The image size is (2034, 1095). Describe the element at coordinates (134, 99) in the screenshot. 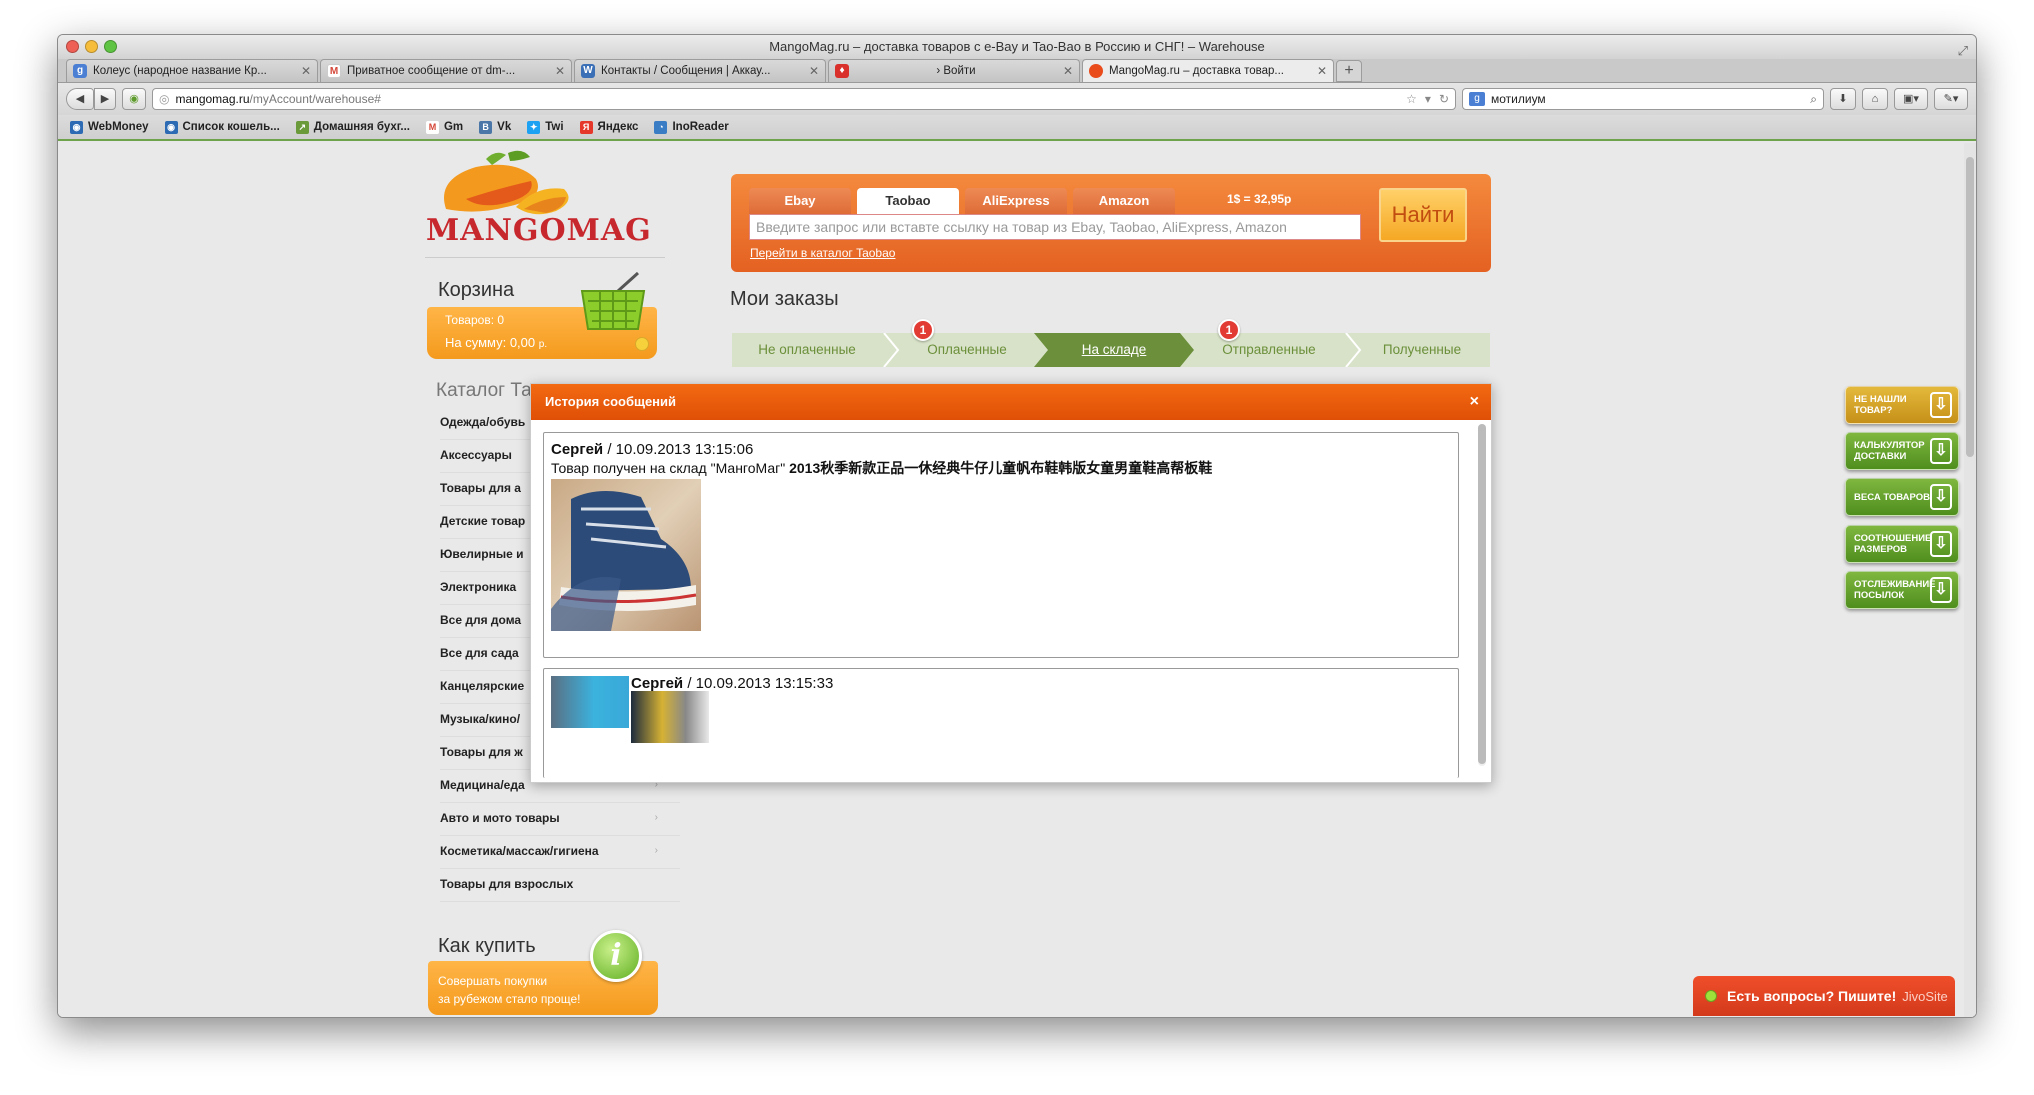

I see `home-green-icon: ◉` at that location.